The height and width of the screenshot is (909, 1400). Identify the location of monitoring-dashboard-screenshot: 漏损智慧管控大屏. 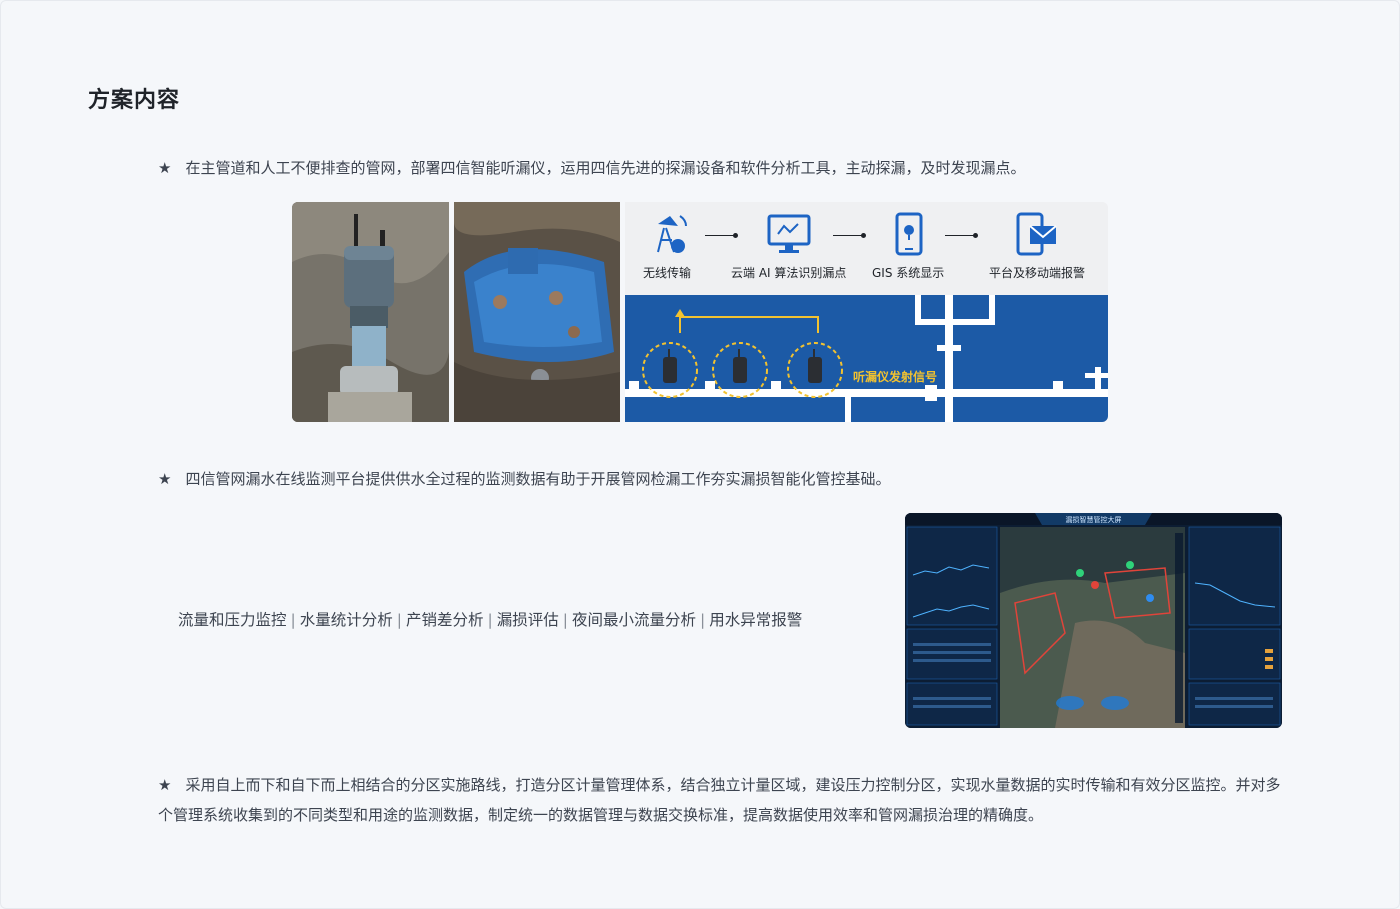
(1093, 620).